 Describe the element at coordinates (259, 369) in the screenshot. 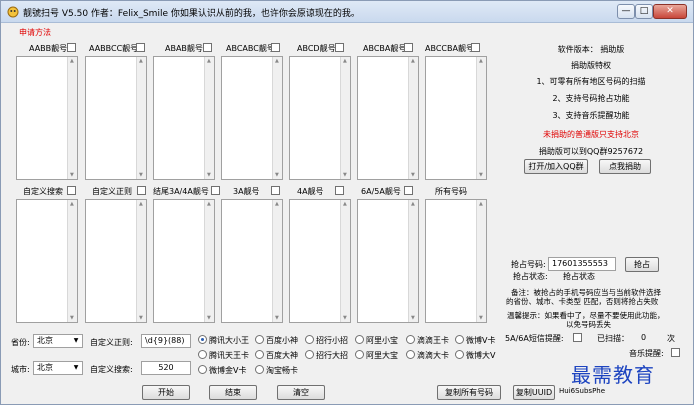

I see `radio-taobao` at that location.